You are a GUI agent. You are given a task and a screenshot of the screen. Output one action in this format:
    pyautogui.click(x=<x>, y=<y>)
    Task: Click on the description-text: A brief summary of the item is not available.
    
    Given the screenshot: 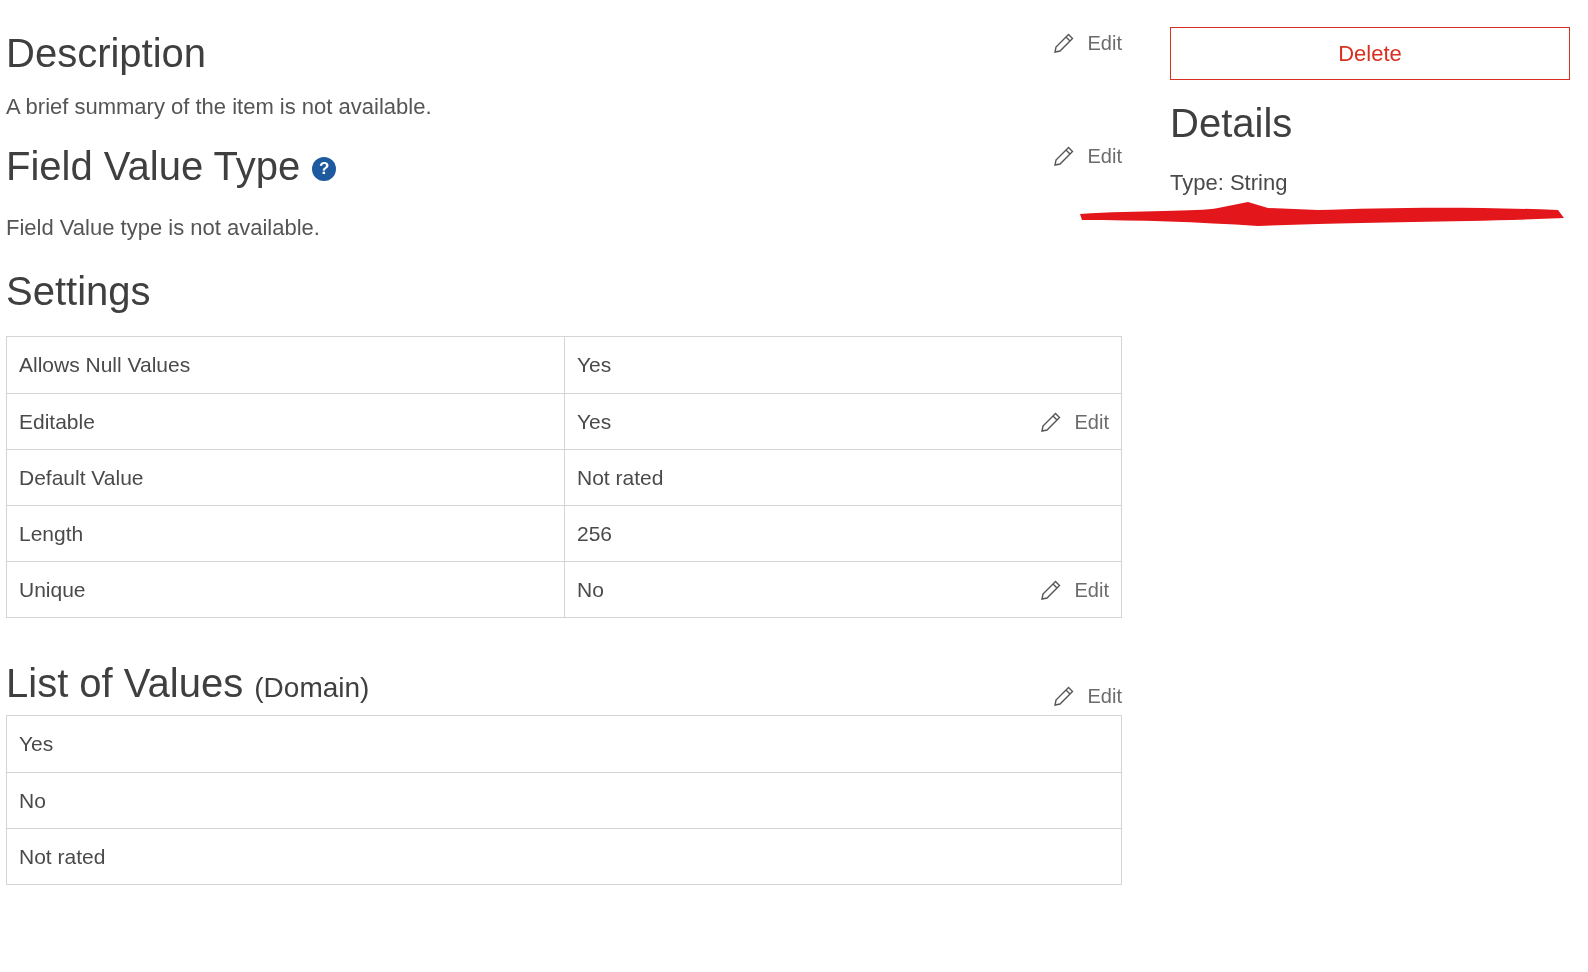 What is the action you would take?
    pyautogui.click(x=219, y=107)
    